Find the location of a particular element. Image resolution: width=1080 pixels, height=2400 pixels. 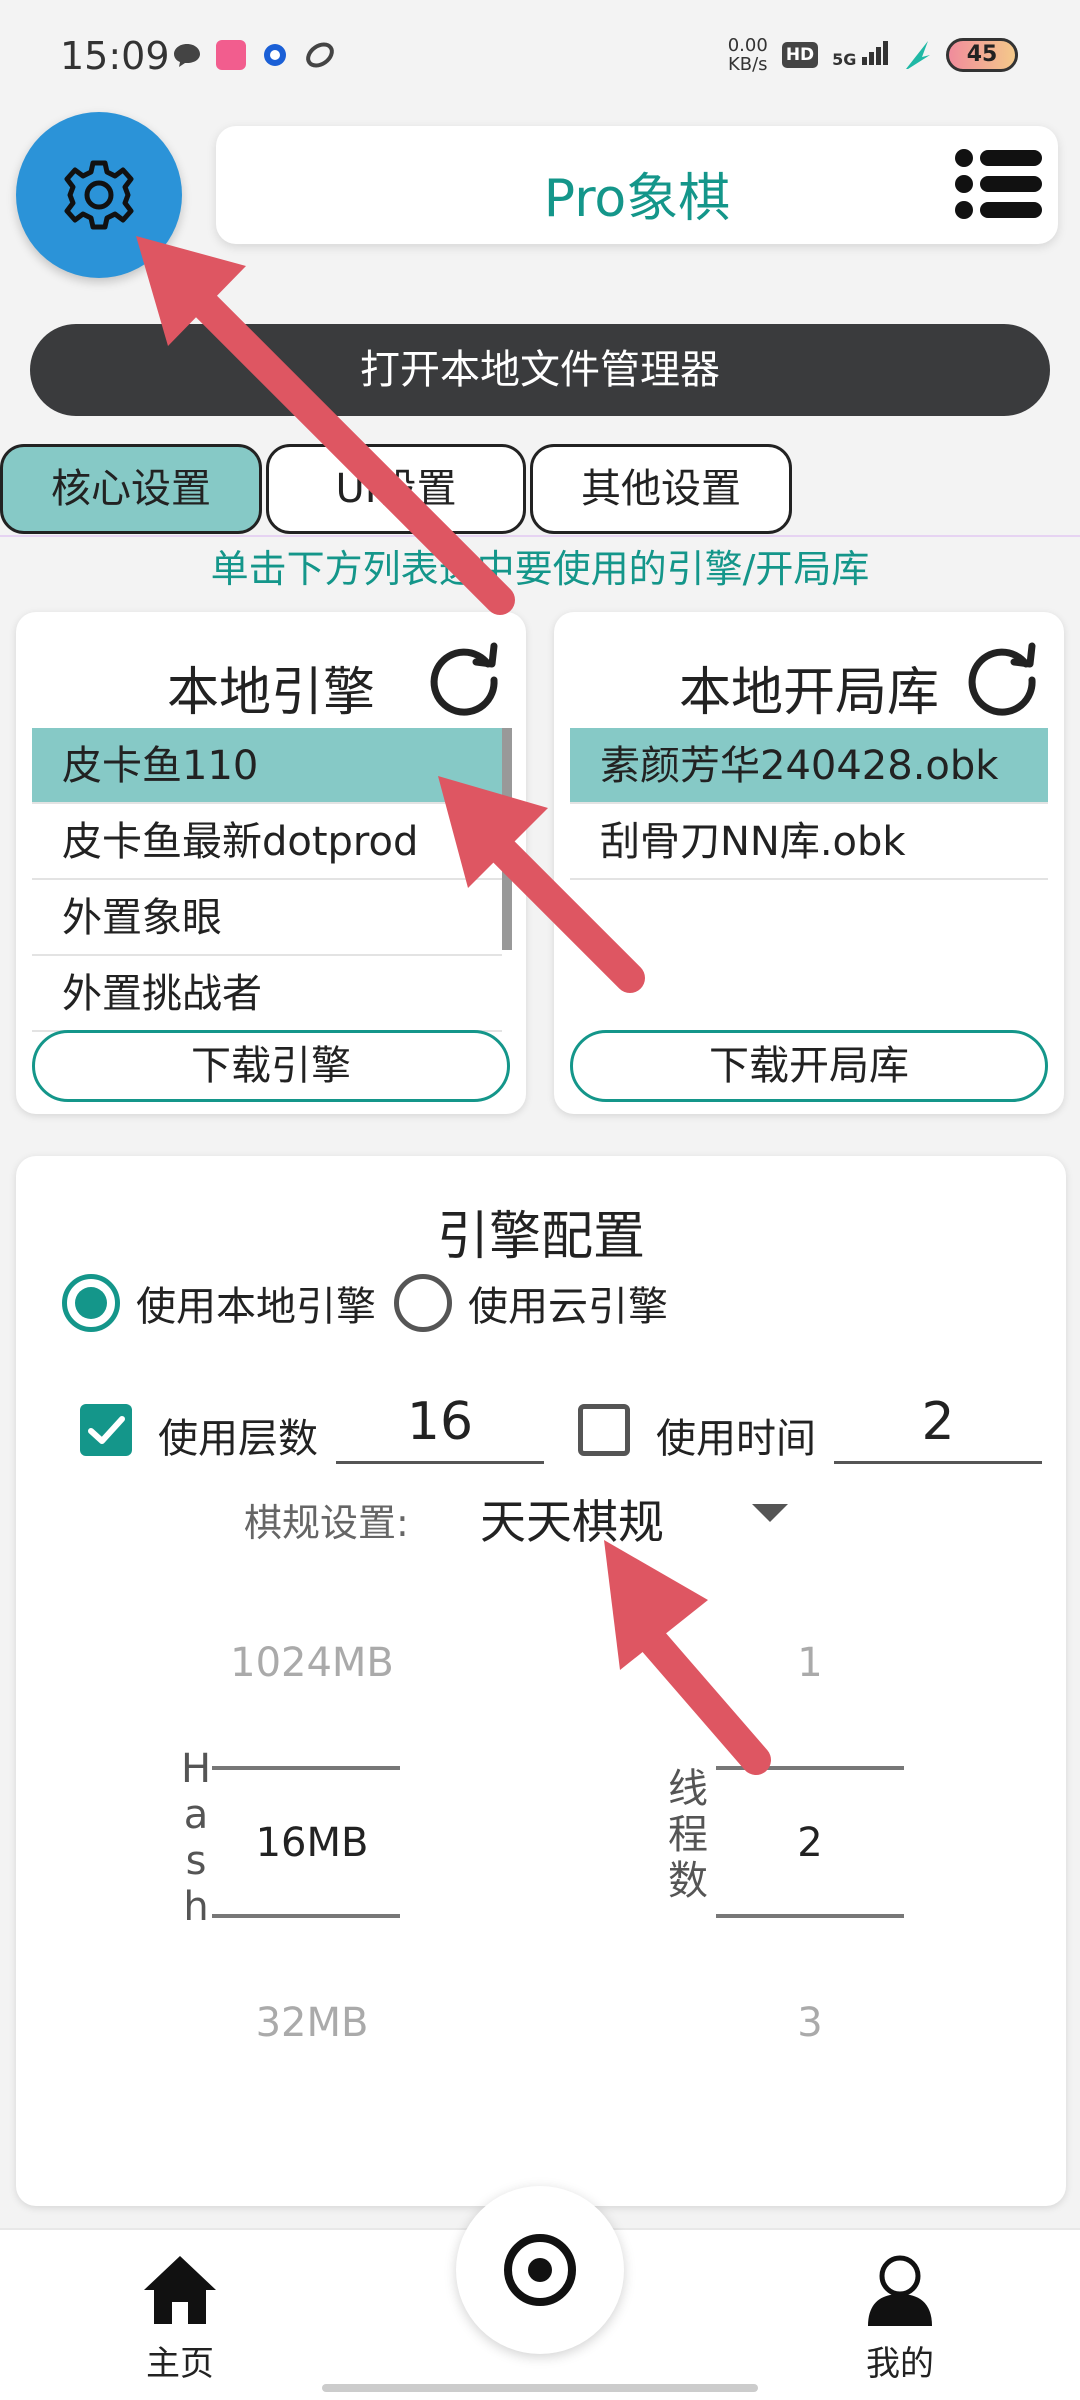

hash-label: H a s h is located at coordinates (196, 1838).